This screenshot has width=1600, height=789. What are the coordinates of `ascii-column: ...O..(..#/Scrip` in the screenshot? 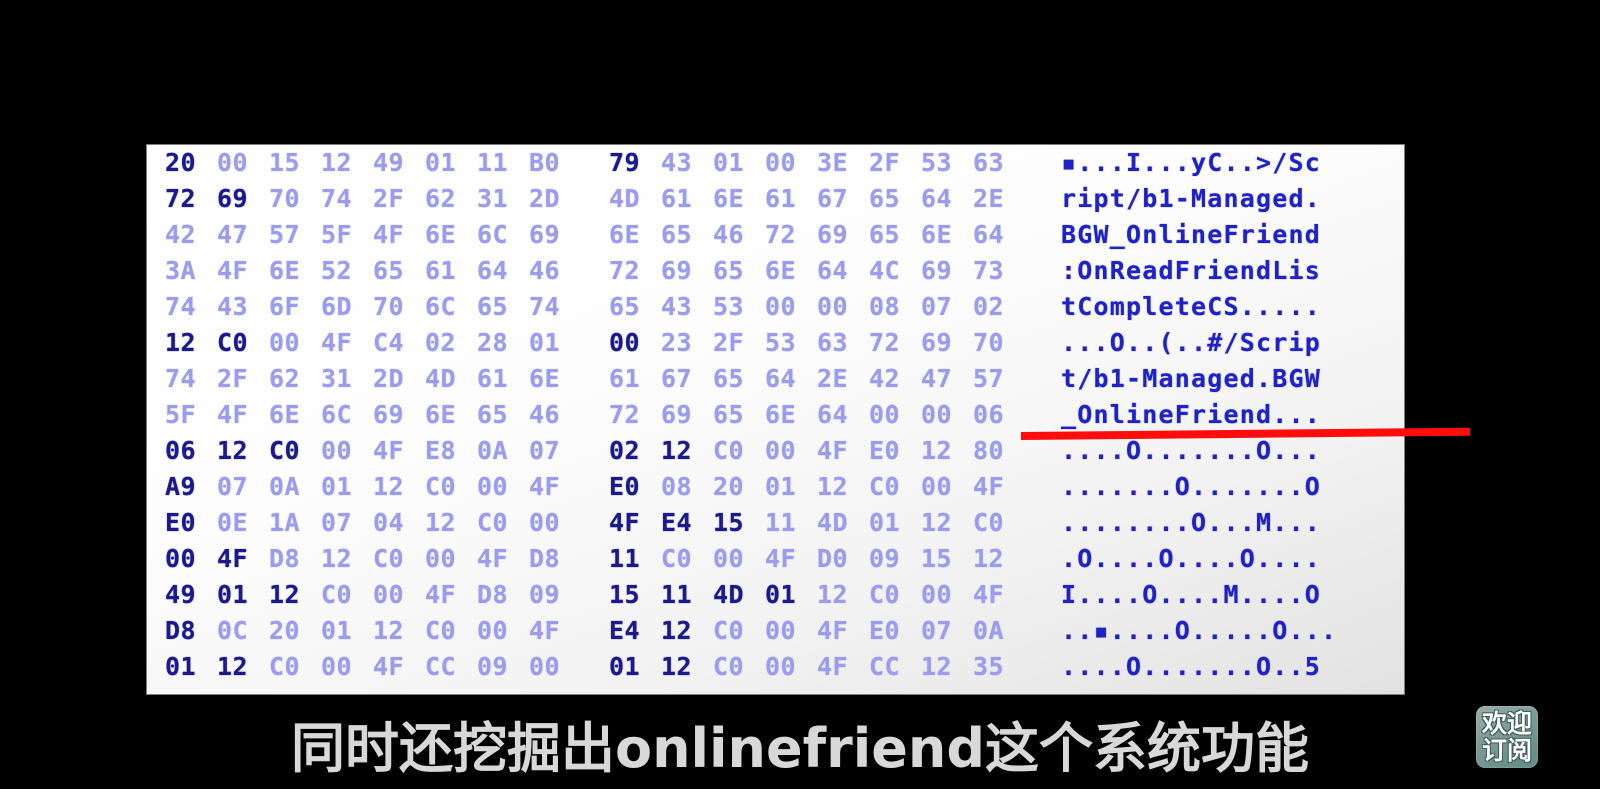 It's located at (1191, 342).